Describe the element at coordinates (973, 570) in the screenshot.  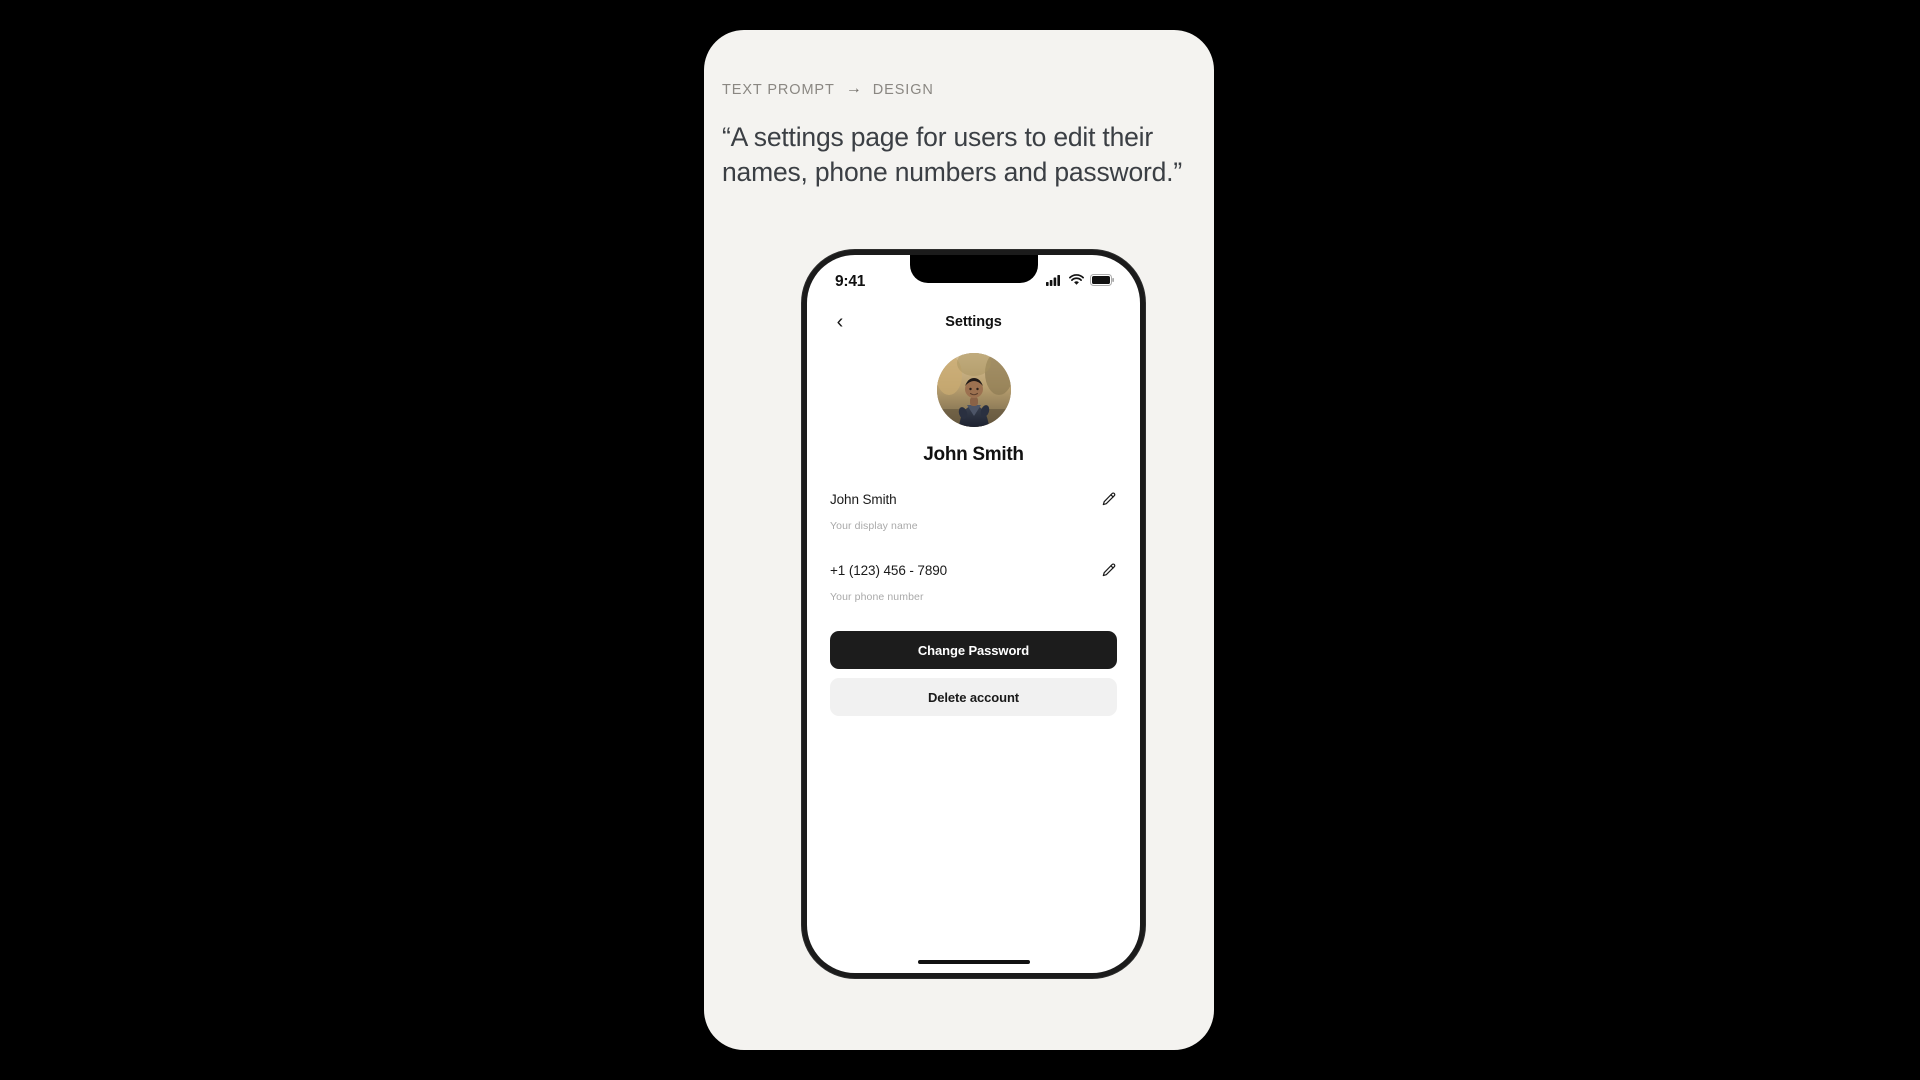
I see `field-phone-number-row: +1 (123) 456 - 7890` at that location.